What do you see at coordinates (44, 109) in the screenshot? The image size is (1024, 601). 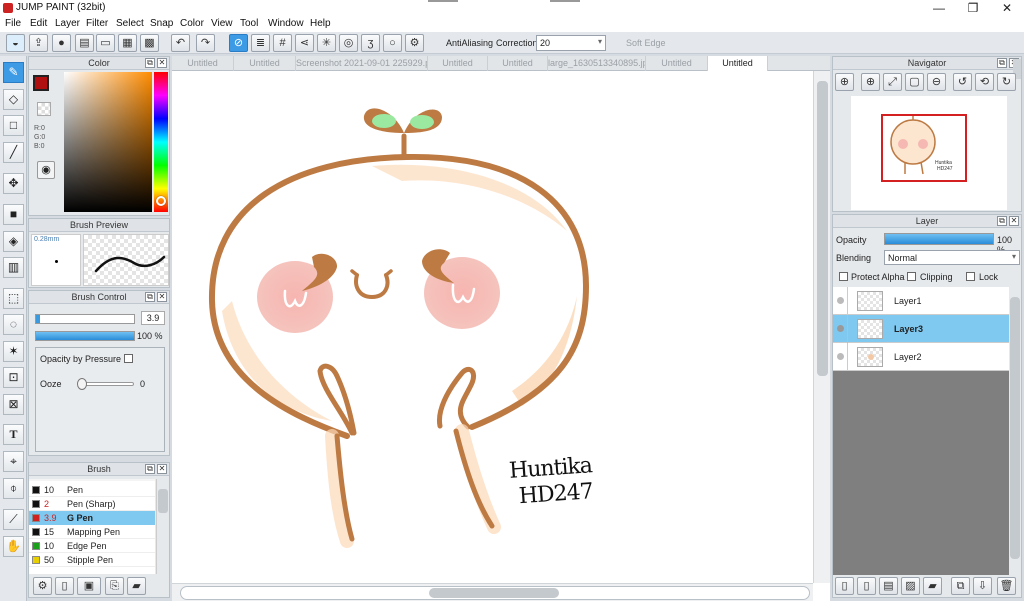 I see `transparent-color-swatch` at bounding box center [44, 109].